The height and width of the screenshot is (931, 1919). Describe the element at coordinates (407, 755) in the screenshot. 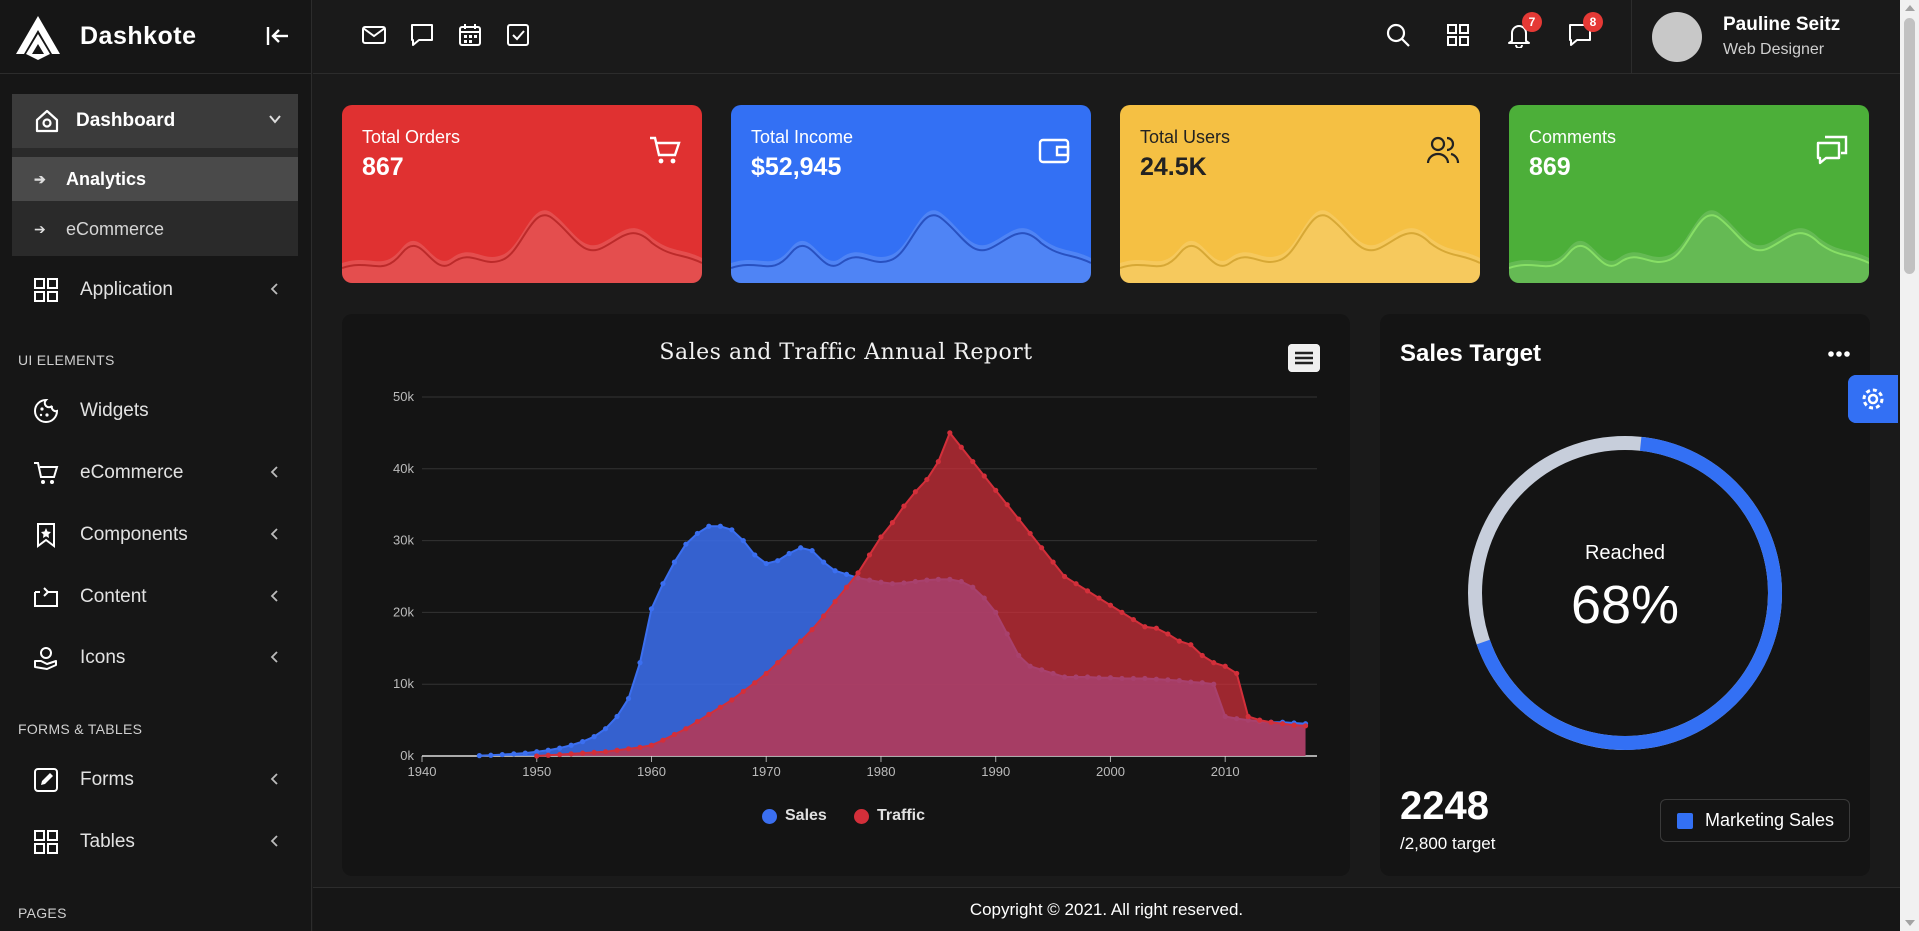

I see `y-tick-label: 0k` at that location.